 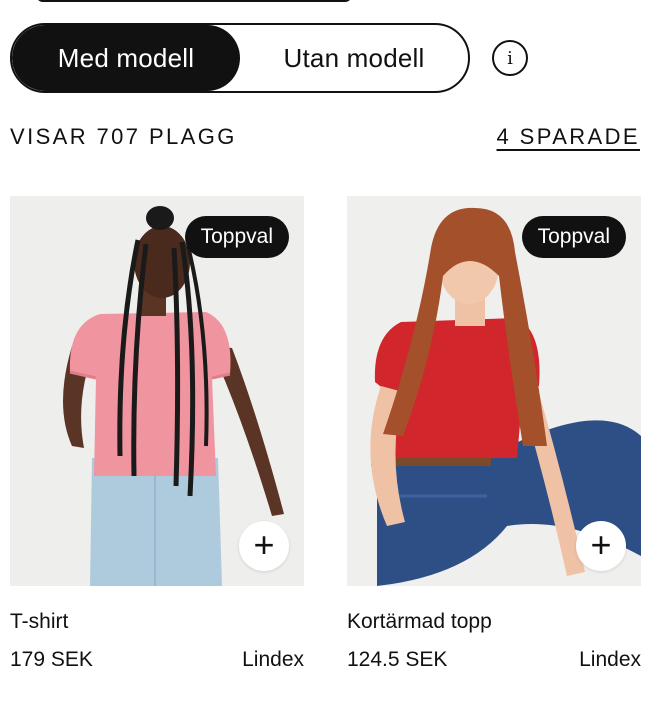 I want to click on toggle-option-with-model: Med modell, so click(x=126, y=58).